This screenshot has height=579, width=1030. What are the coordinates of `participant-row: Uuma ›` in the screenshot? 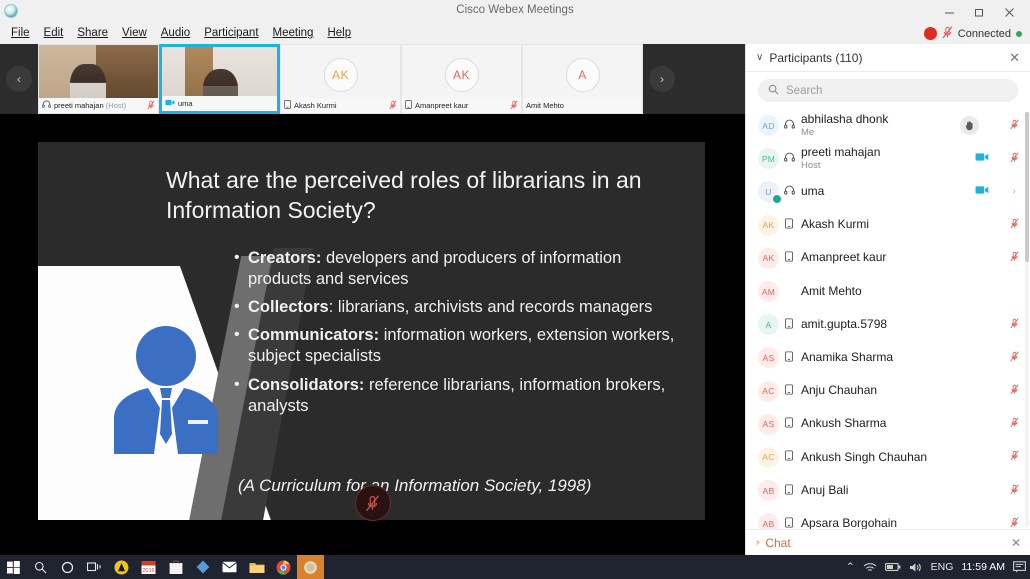 It's located at (888, 191).